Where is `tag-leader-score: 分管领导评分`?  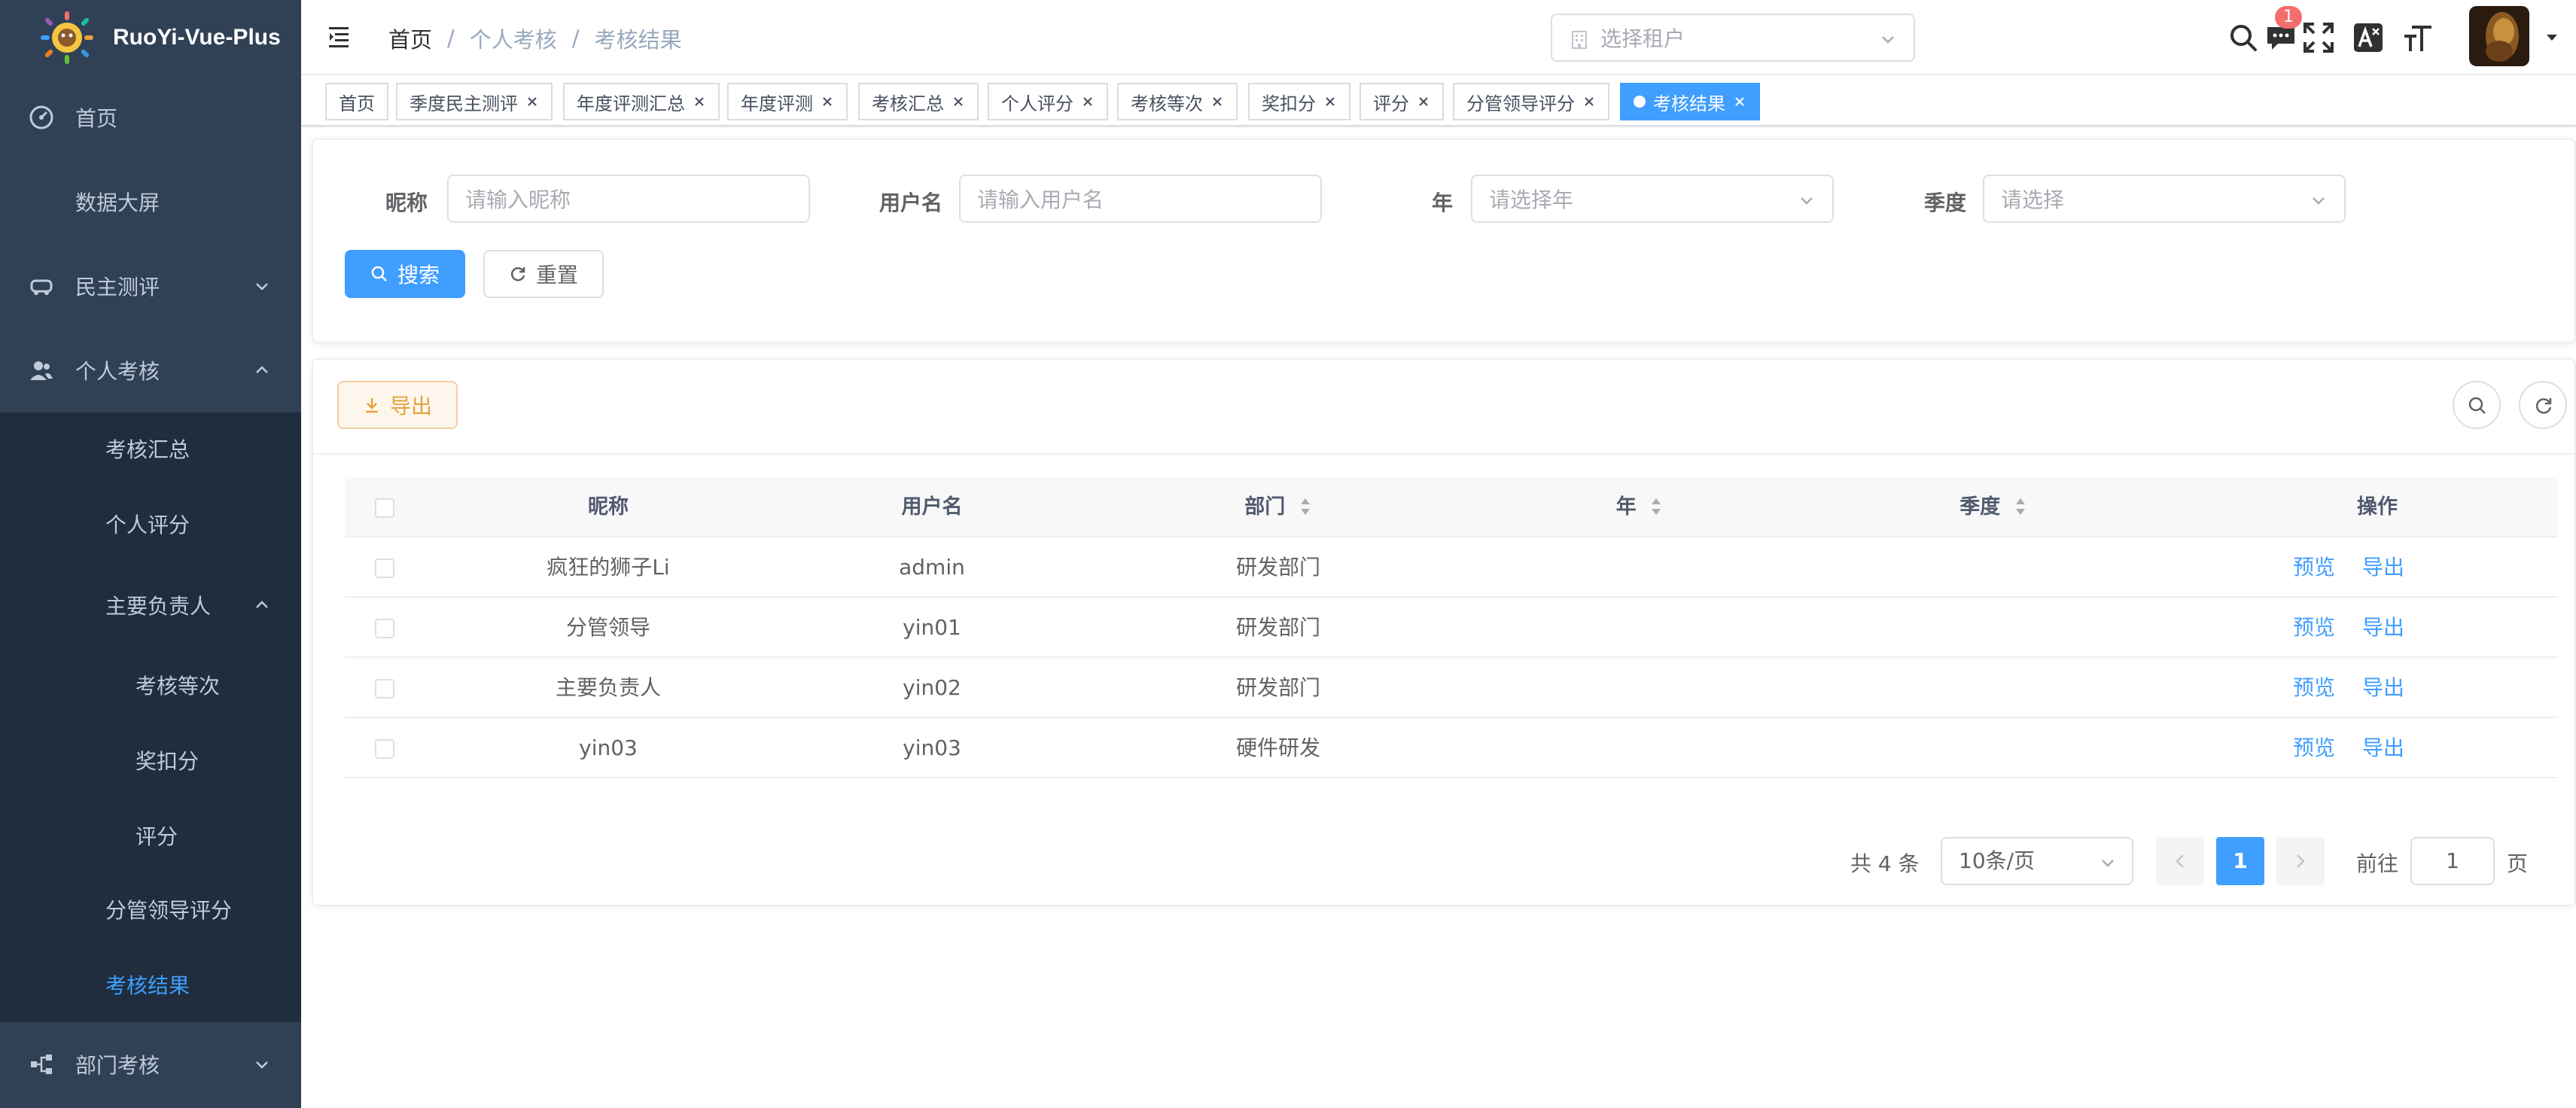 tag-leader-score: 分管领导评分 is located at coordinates (1531, 101).